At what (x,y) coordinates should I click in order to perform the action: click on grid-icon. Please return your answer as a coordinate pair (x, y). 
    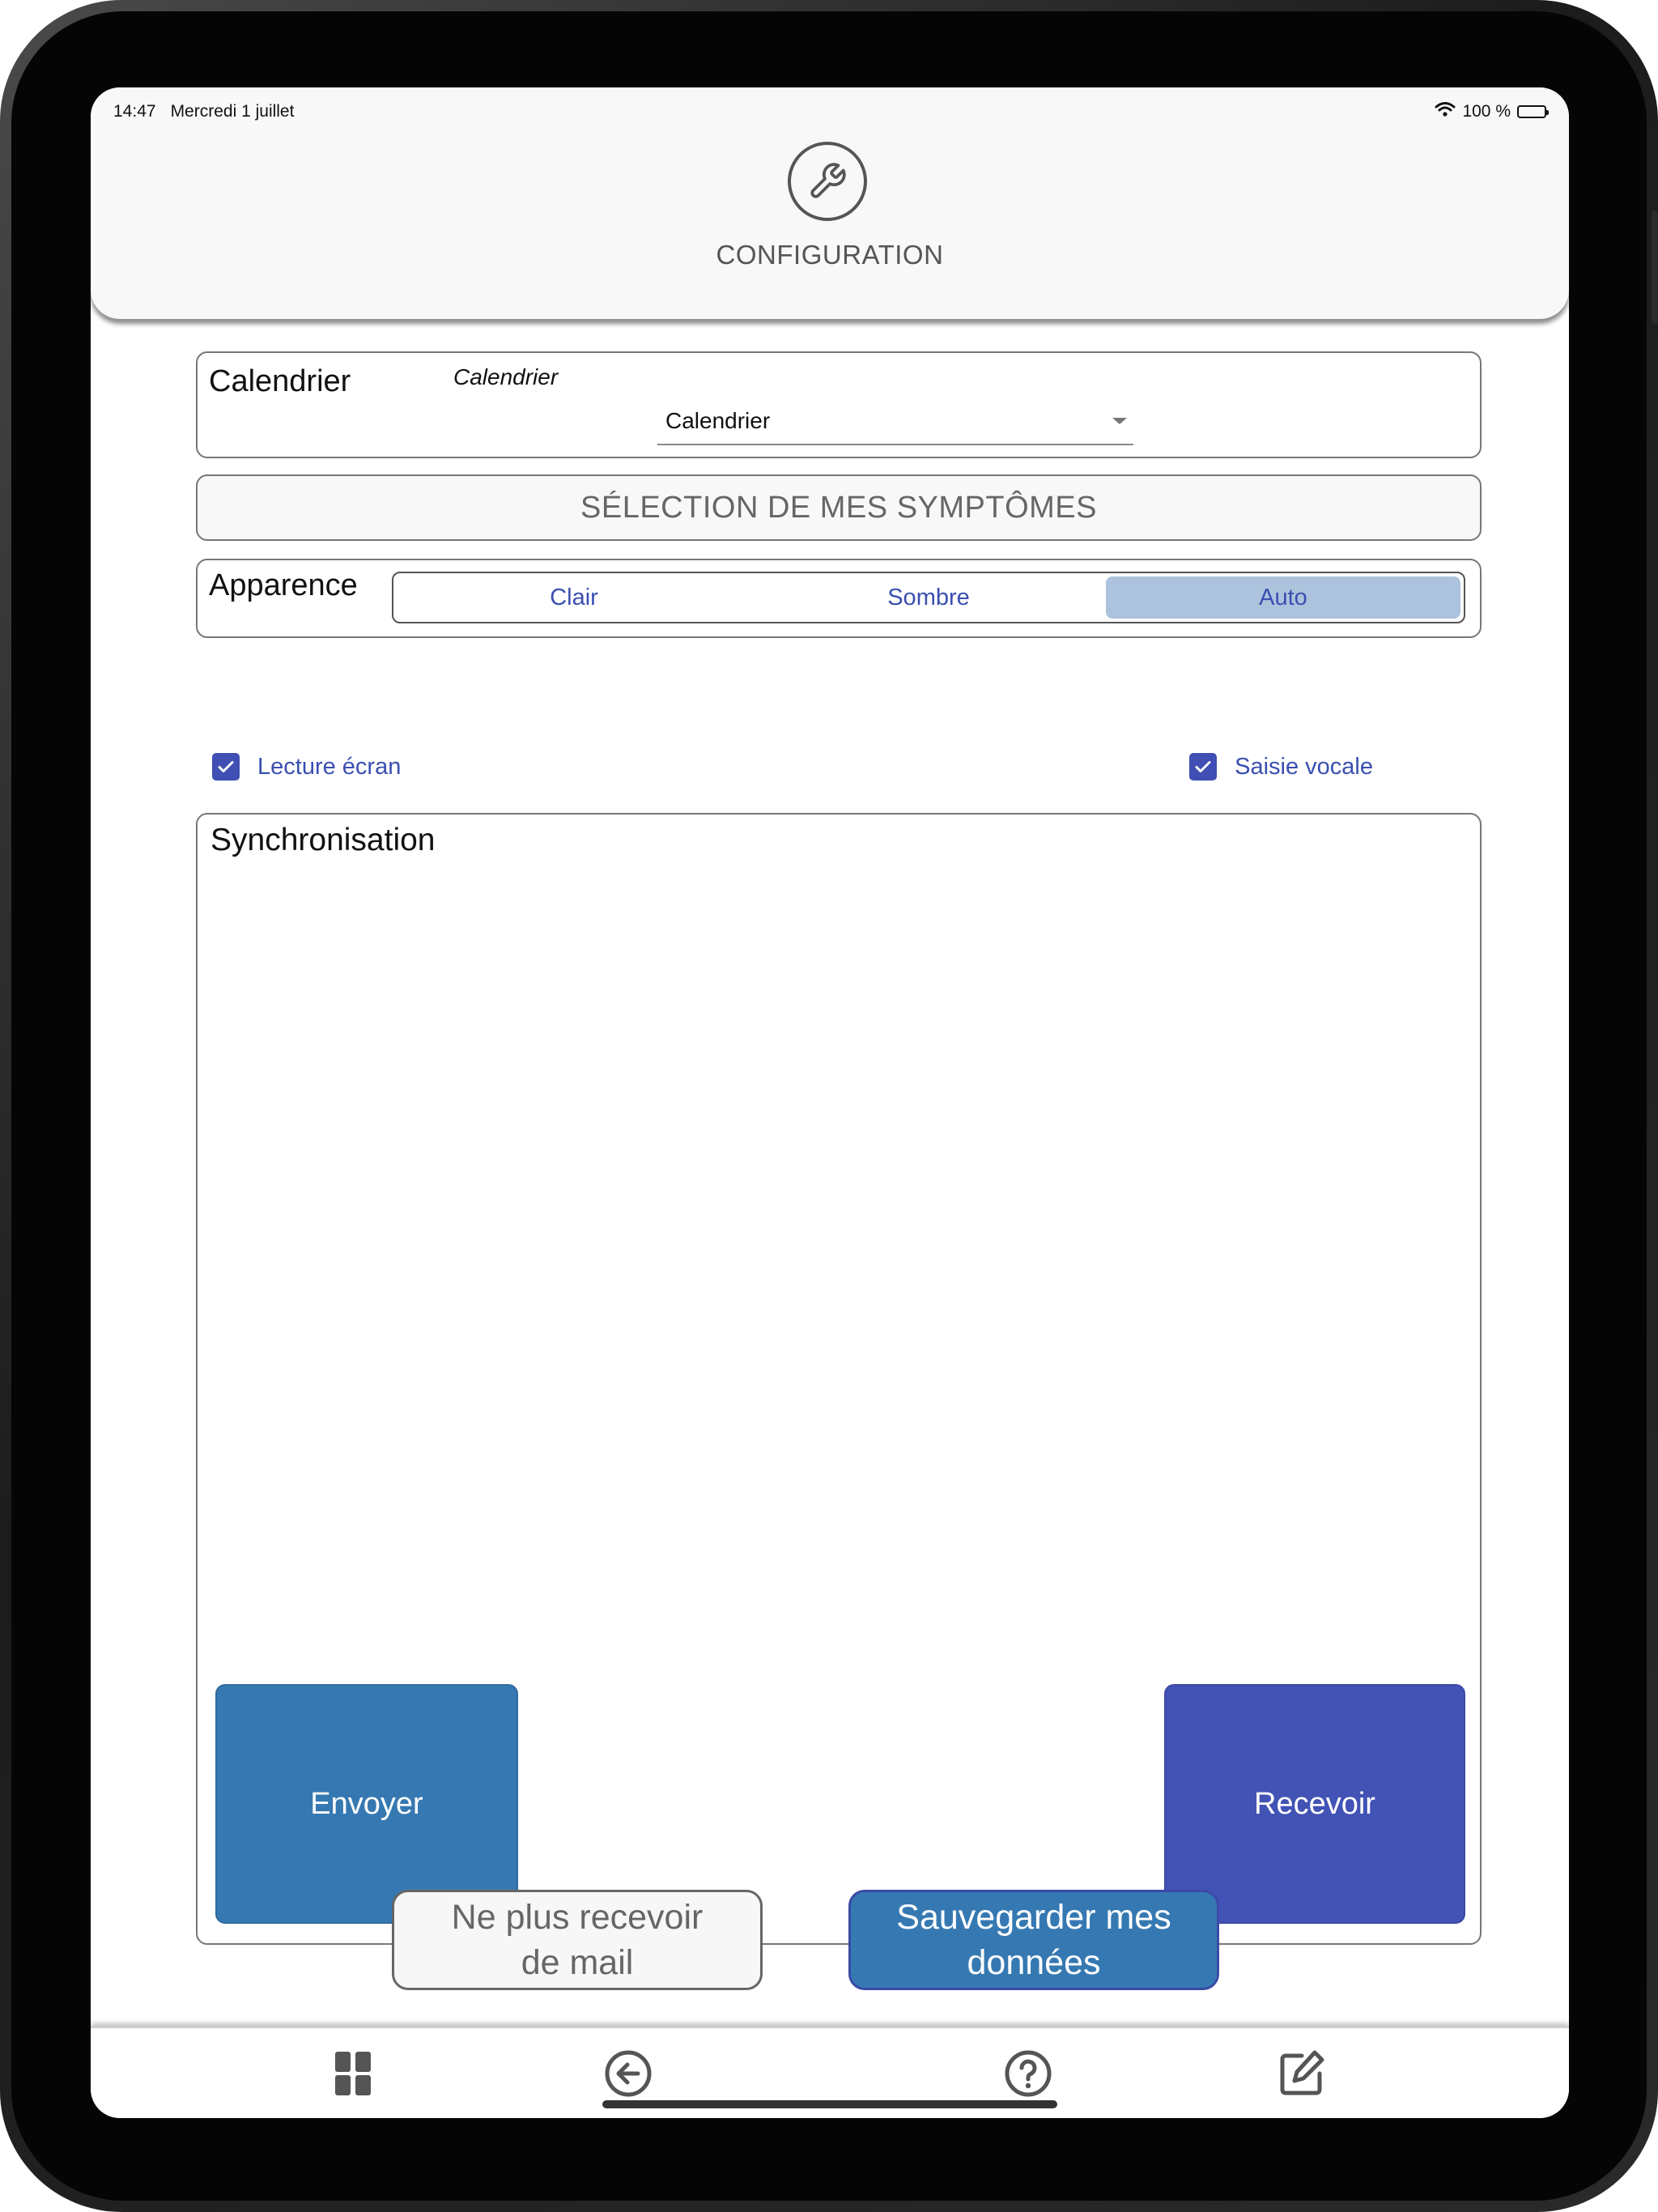
    Looking at the image, I should click on (353, 2073).